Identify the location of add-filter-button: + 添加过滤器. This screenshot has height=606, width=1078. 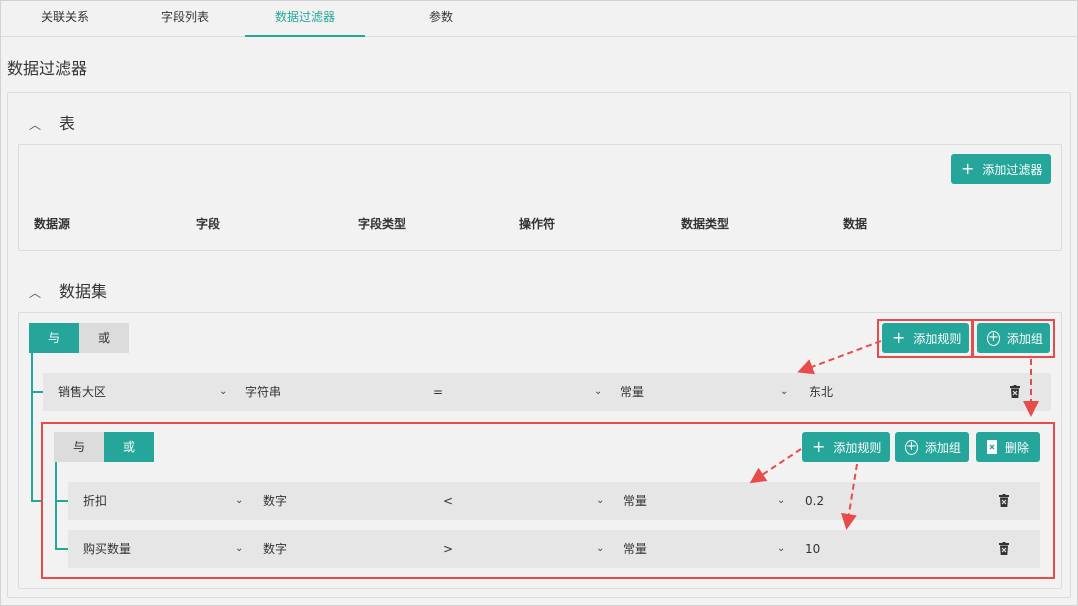
(1001, 169).